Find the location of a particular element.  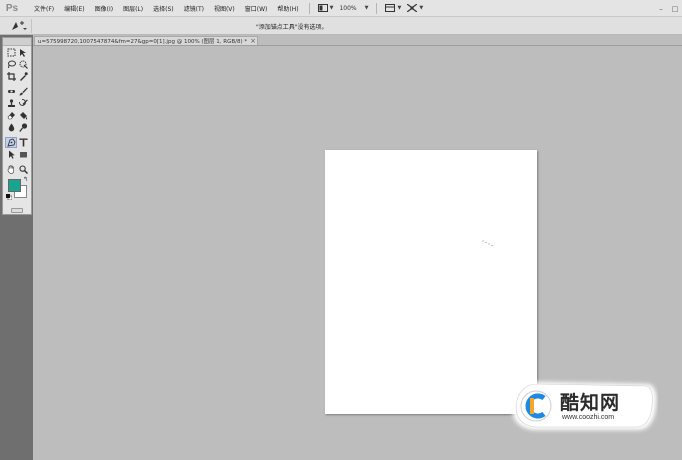

brush-icon is located at coordinates (23, 91).